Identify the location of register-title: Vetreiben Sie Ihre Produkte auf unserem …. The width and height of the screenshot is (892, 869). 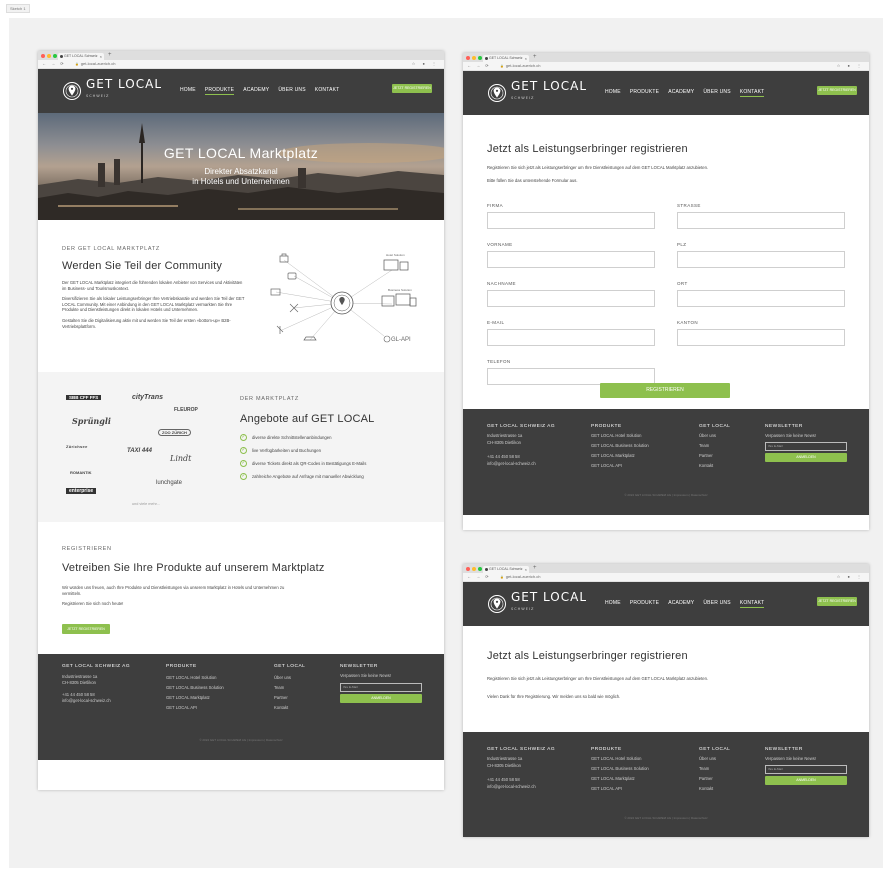
(193, 568).